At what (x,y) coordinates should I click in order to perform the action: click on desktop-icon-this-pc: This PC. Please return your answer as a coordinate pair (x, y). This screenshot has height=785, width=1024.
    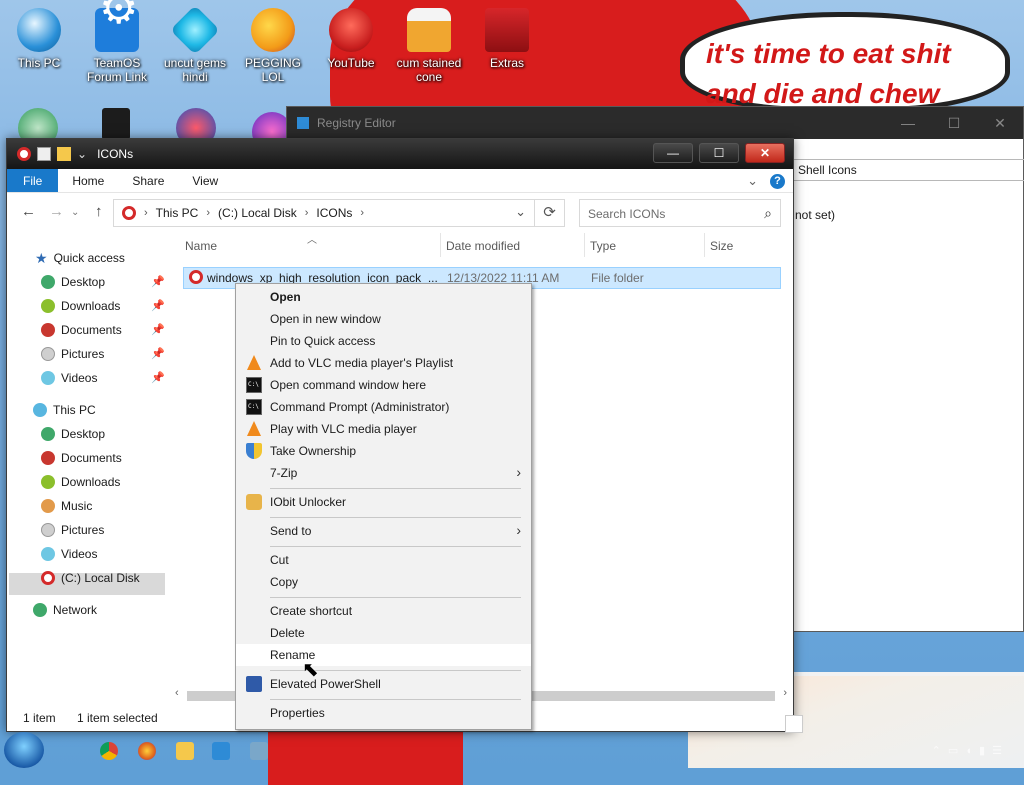
    Looking at the image, I should click on (39, 35).